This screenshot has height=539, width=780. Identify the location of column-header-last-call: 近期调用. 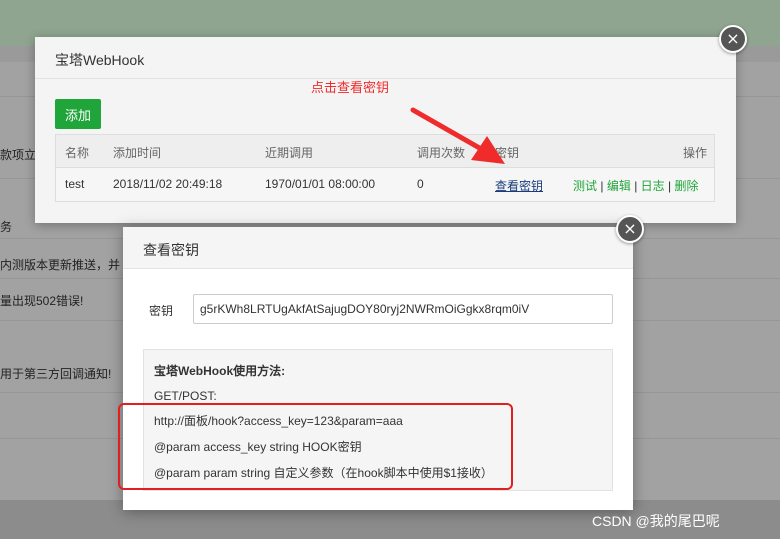
(289, 153).